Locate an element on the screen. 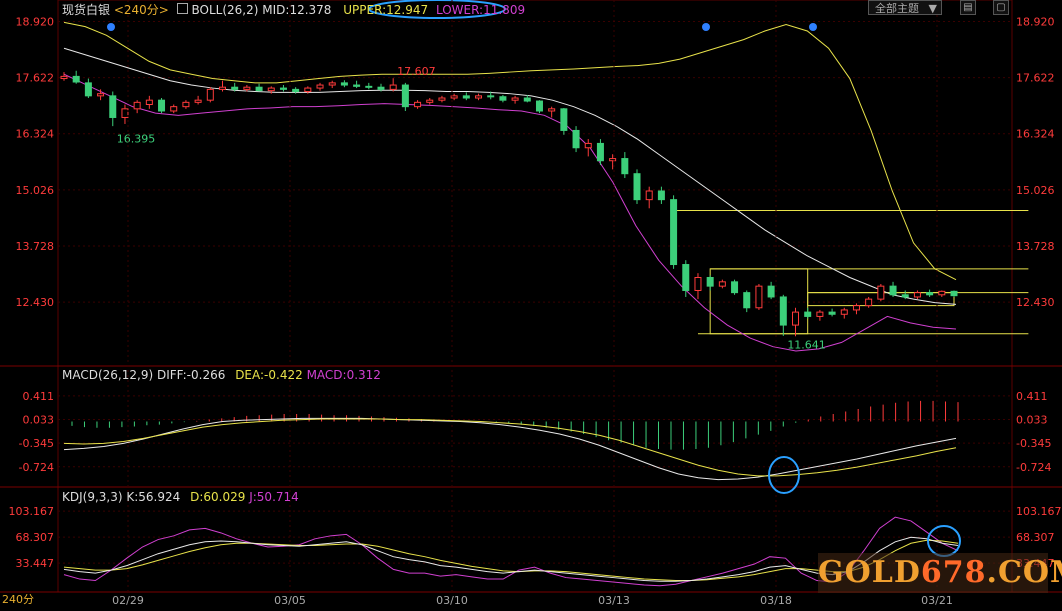  macd-tick-right: 0.411 is located at coordinates (1032, 396).